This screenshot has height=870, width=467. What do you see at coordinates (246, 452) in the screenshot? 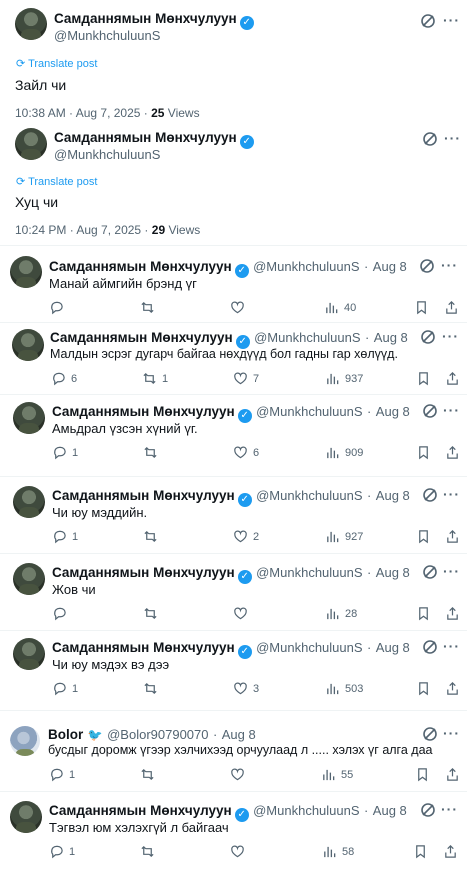
I see `like-button: 6` at bounding box center [246, 452].